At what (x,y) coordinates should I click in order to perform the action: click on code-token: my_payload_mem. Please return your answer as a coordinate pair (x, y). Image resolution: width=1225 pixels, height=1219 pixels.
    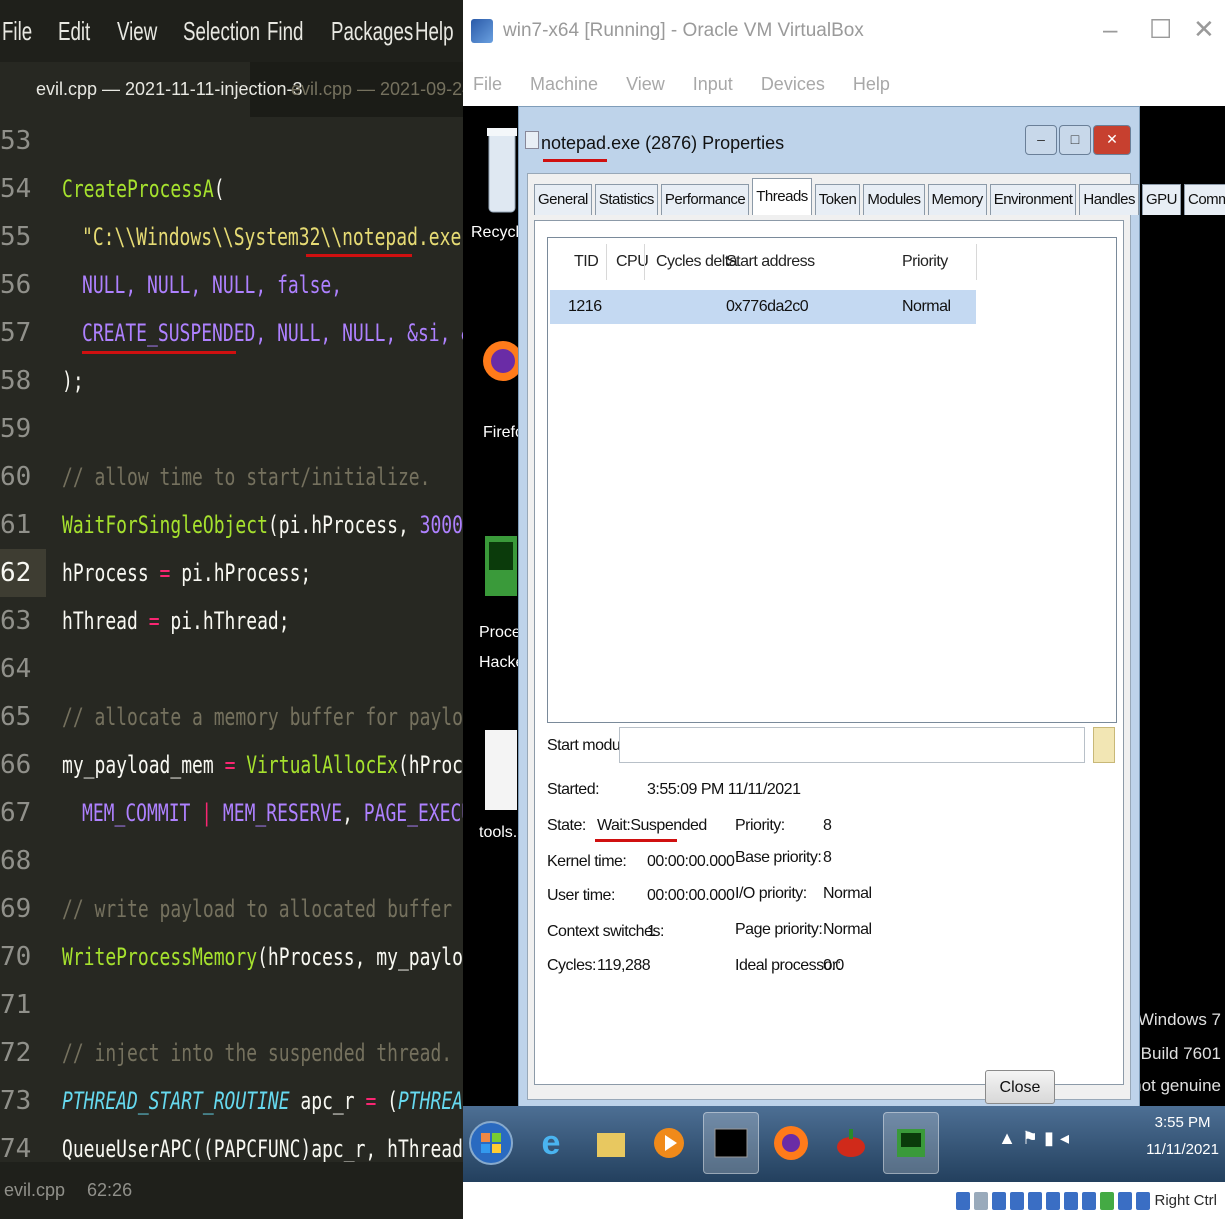
    Looking at the image, I should click on (143, 765).